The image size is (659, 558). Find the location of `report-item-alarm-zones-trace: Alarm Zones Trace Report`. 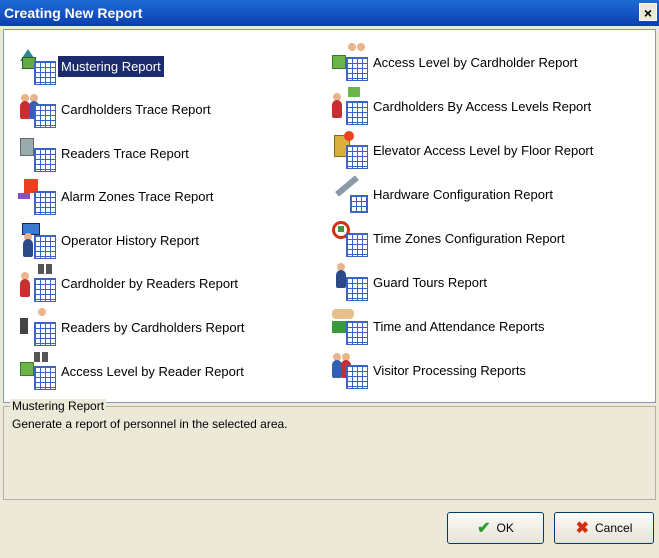

report-item-alarm-zones-trace: Alarm Zones Trace Report is located at coordinates (117, 197).